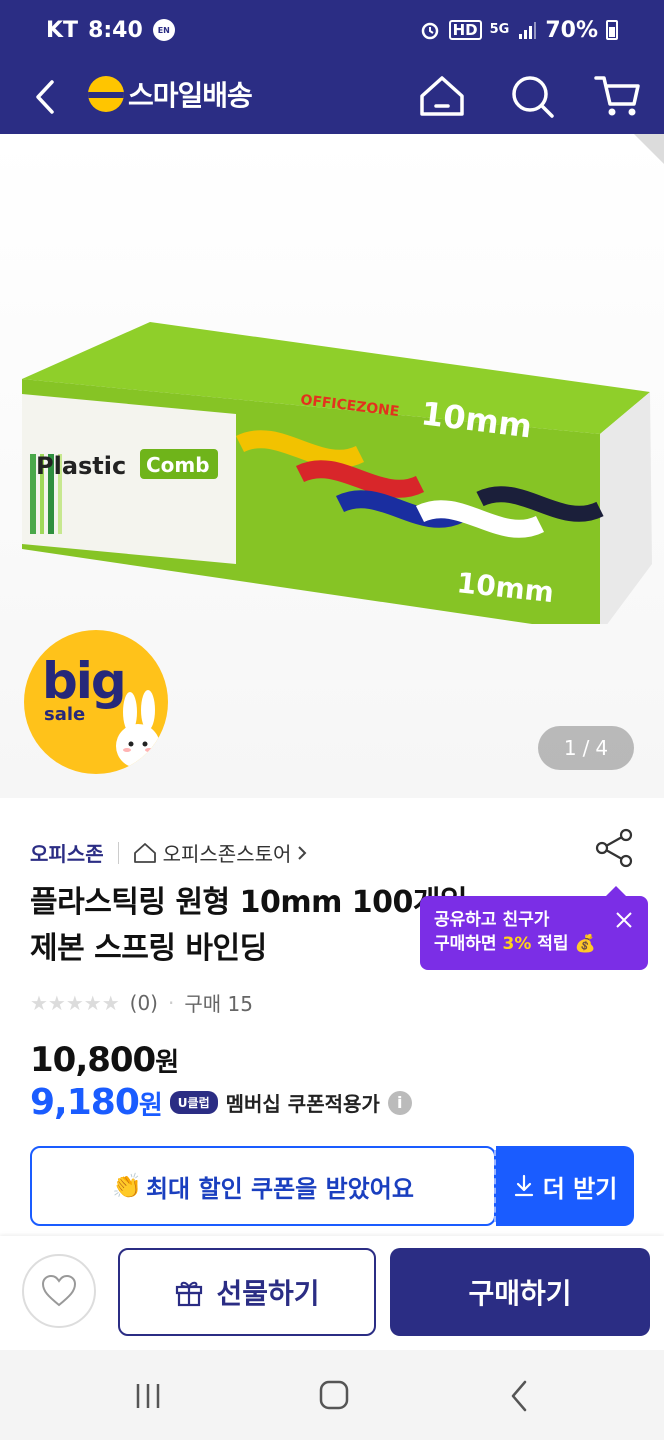 The height and width of the screenshot is (1440, 664). I want to click on buy-button: 구매하기, so click(520, 1292).